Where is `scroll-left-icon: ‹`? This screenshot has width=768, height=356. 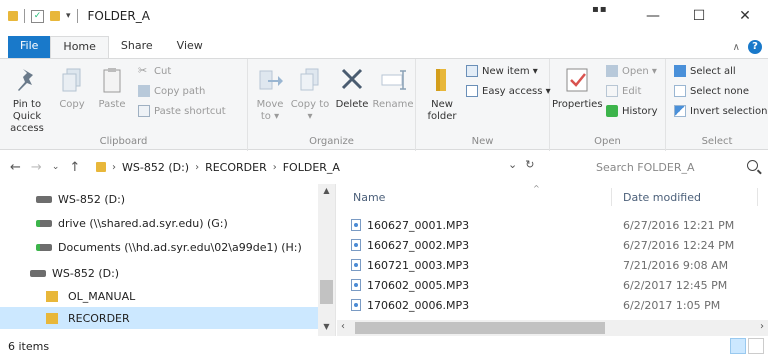
scroll-left-icon: ‹ is located at coordinates (343, 326).